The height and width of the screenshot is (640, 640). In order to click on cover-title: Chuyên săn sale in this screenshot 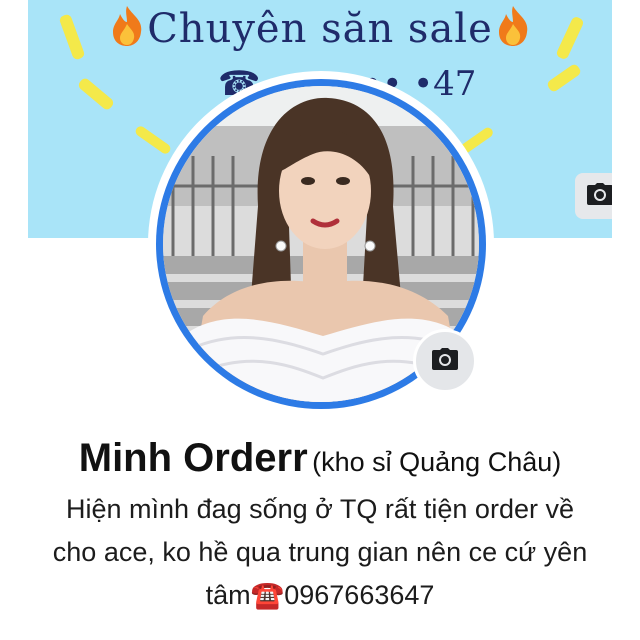, I will do `click(320, 28)`.